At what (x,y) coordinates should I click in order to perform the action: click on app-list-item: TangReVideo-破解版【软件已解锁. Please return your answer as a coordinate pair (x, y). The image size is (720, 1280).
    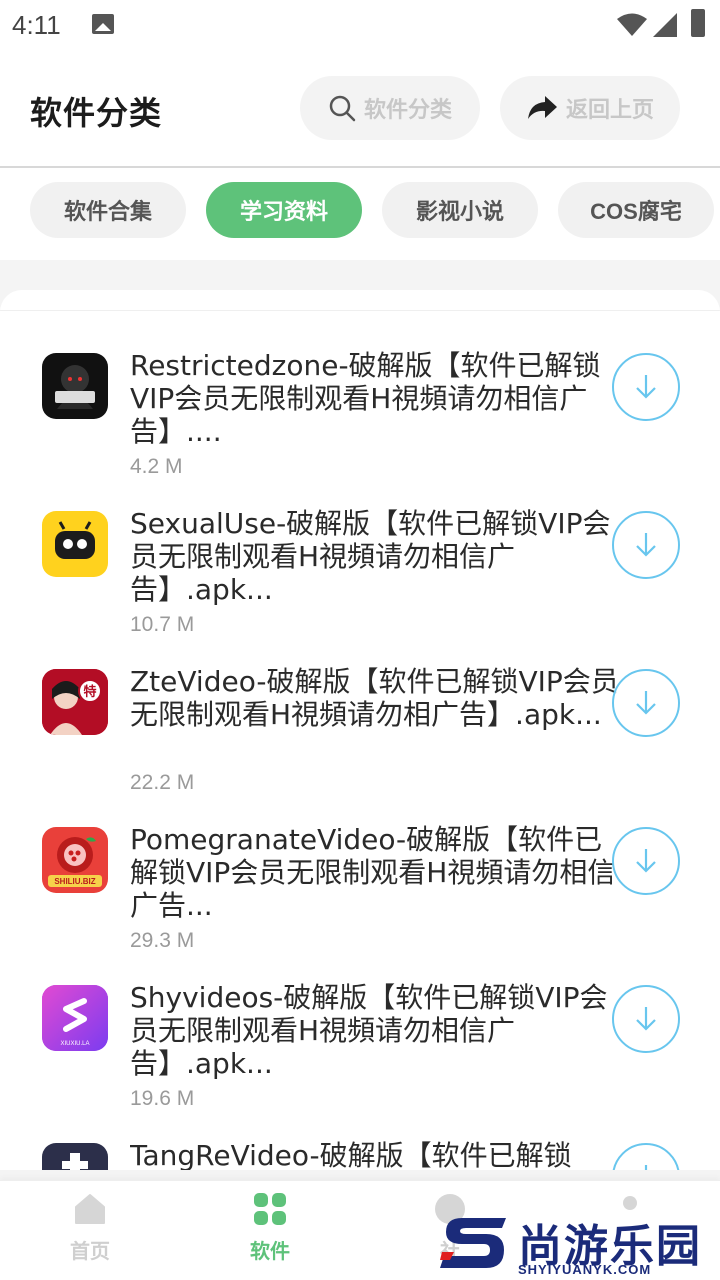
    Looking at the image, I should click on (360, 1145).